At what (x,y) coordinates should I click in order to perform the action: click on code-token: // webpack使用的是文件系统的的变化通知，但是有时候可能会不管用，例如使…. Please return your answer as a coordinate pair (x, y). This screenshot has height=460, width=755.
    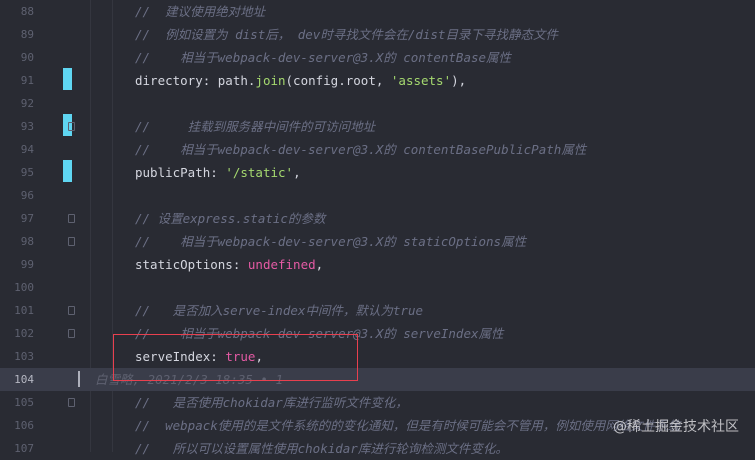
    Looking at the image, I should click on (408, 425).